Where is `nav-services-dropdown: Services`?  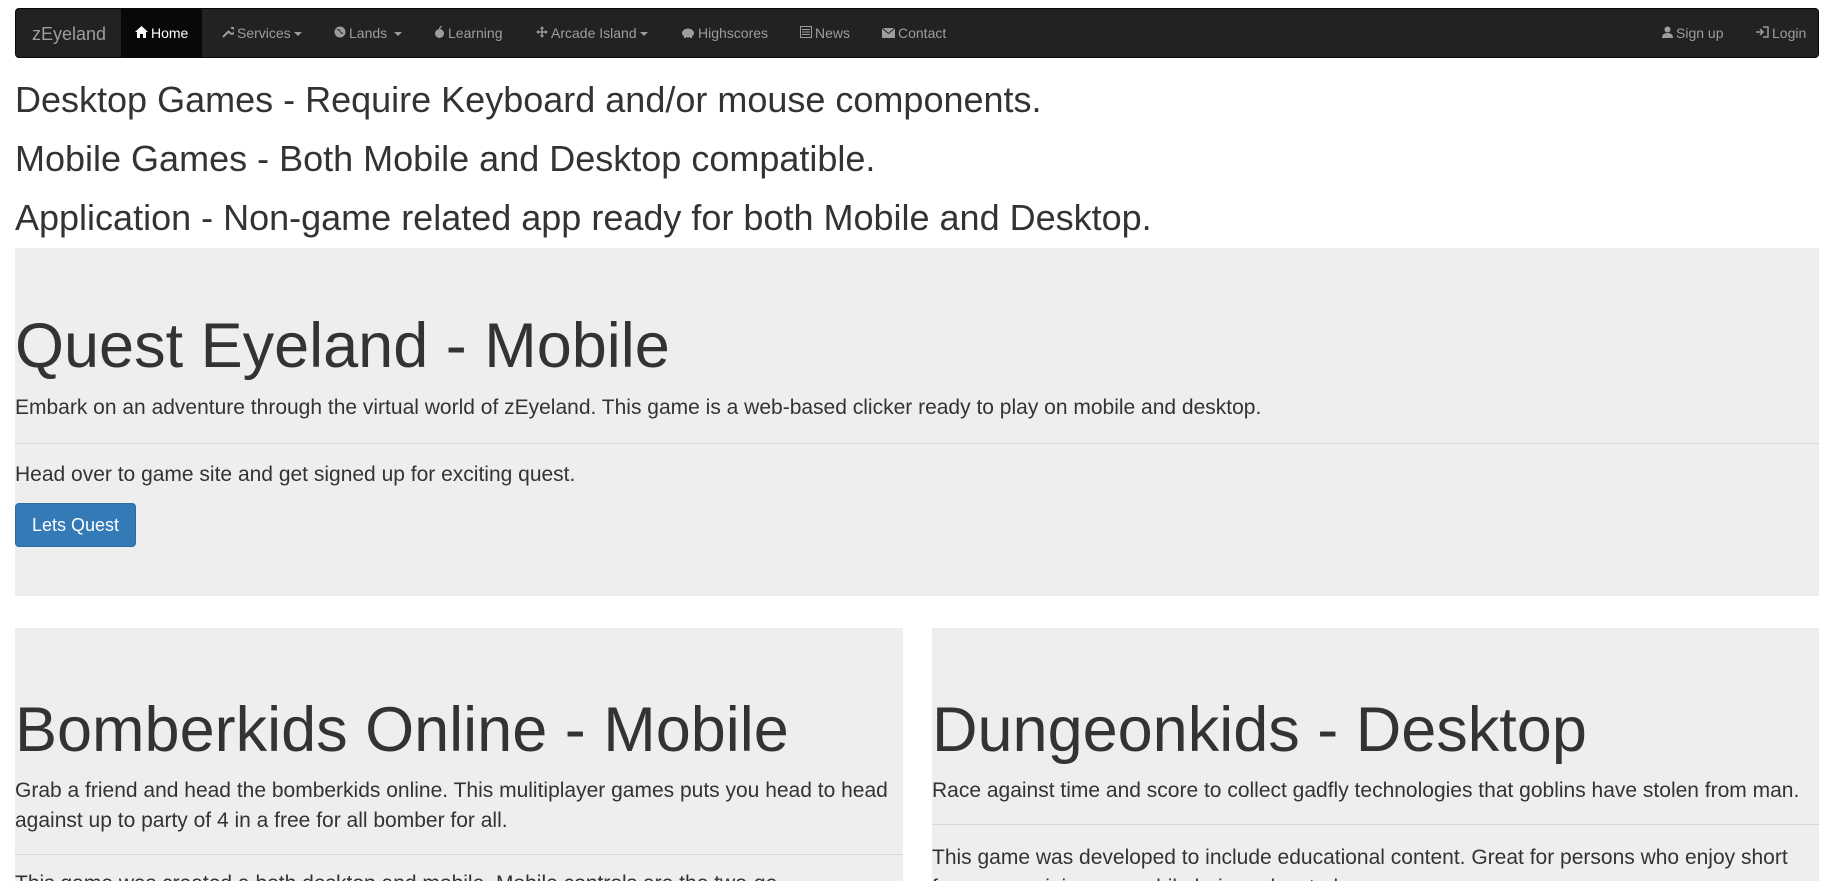
nav-services-dropdown: Services is located at coordinates (262, 33).